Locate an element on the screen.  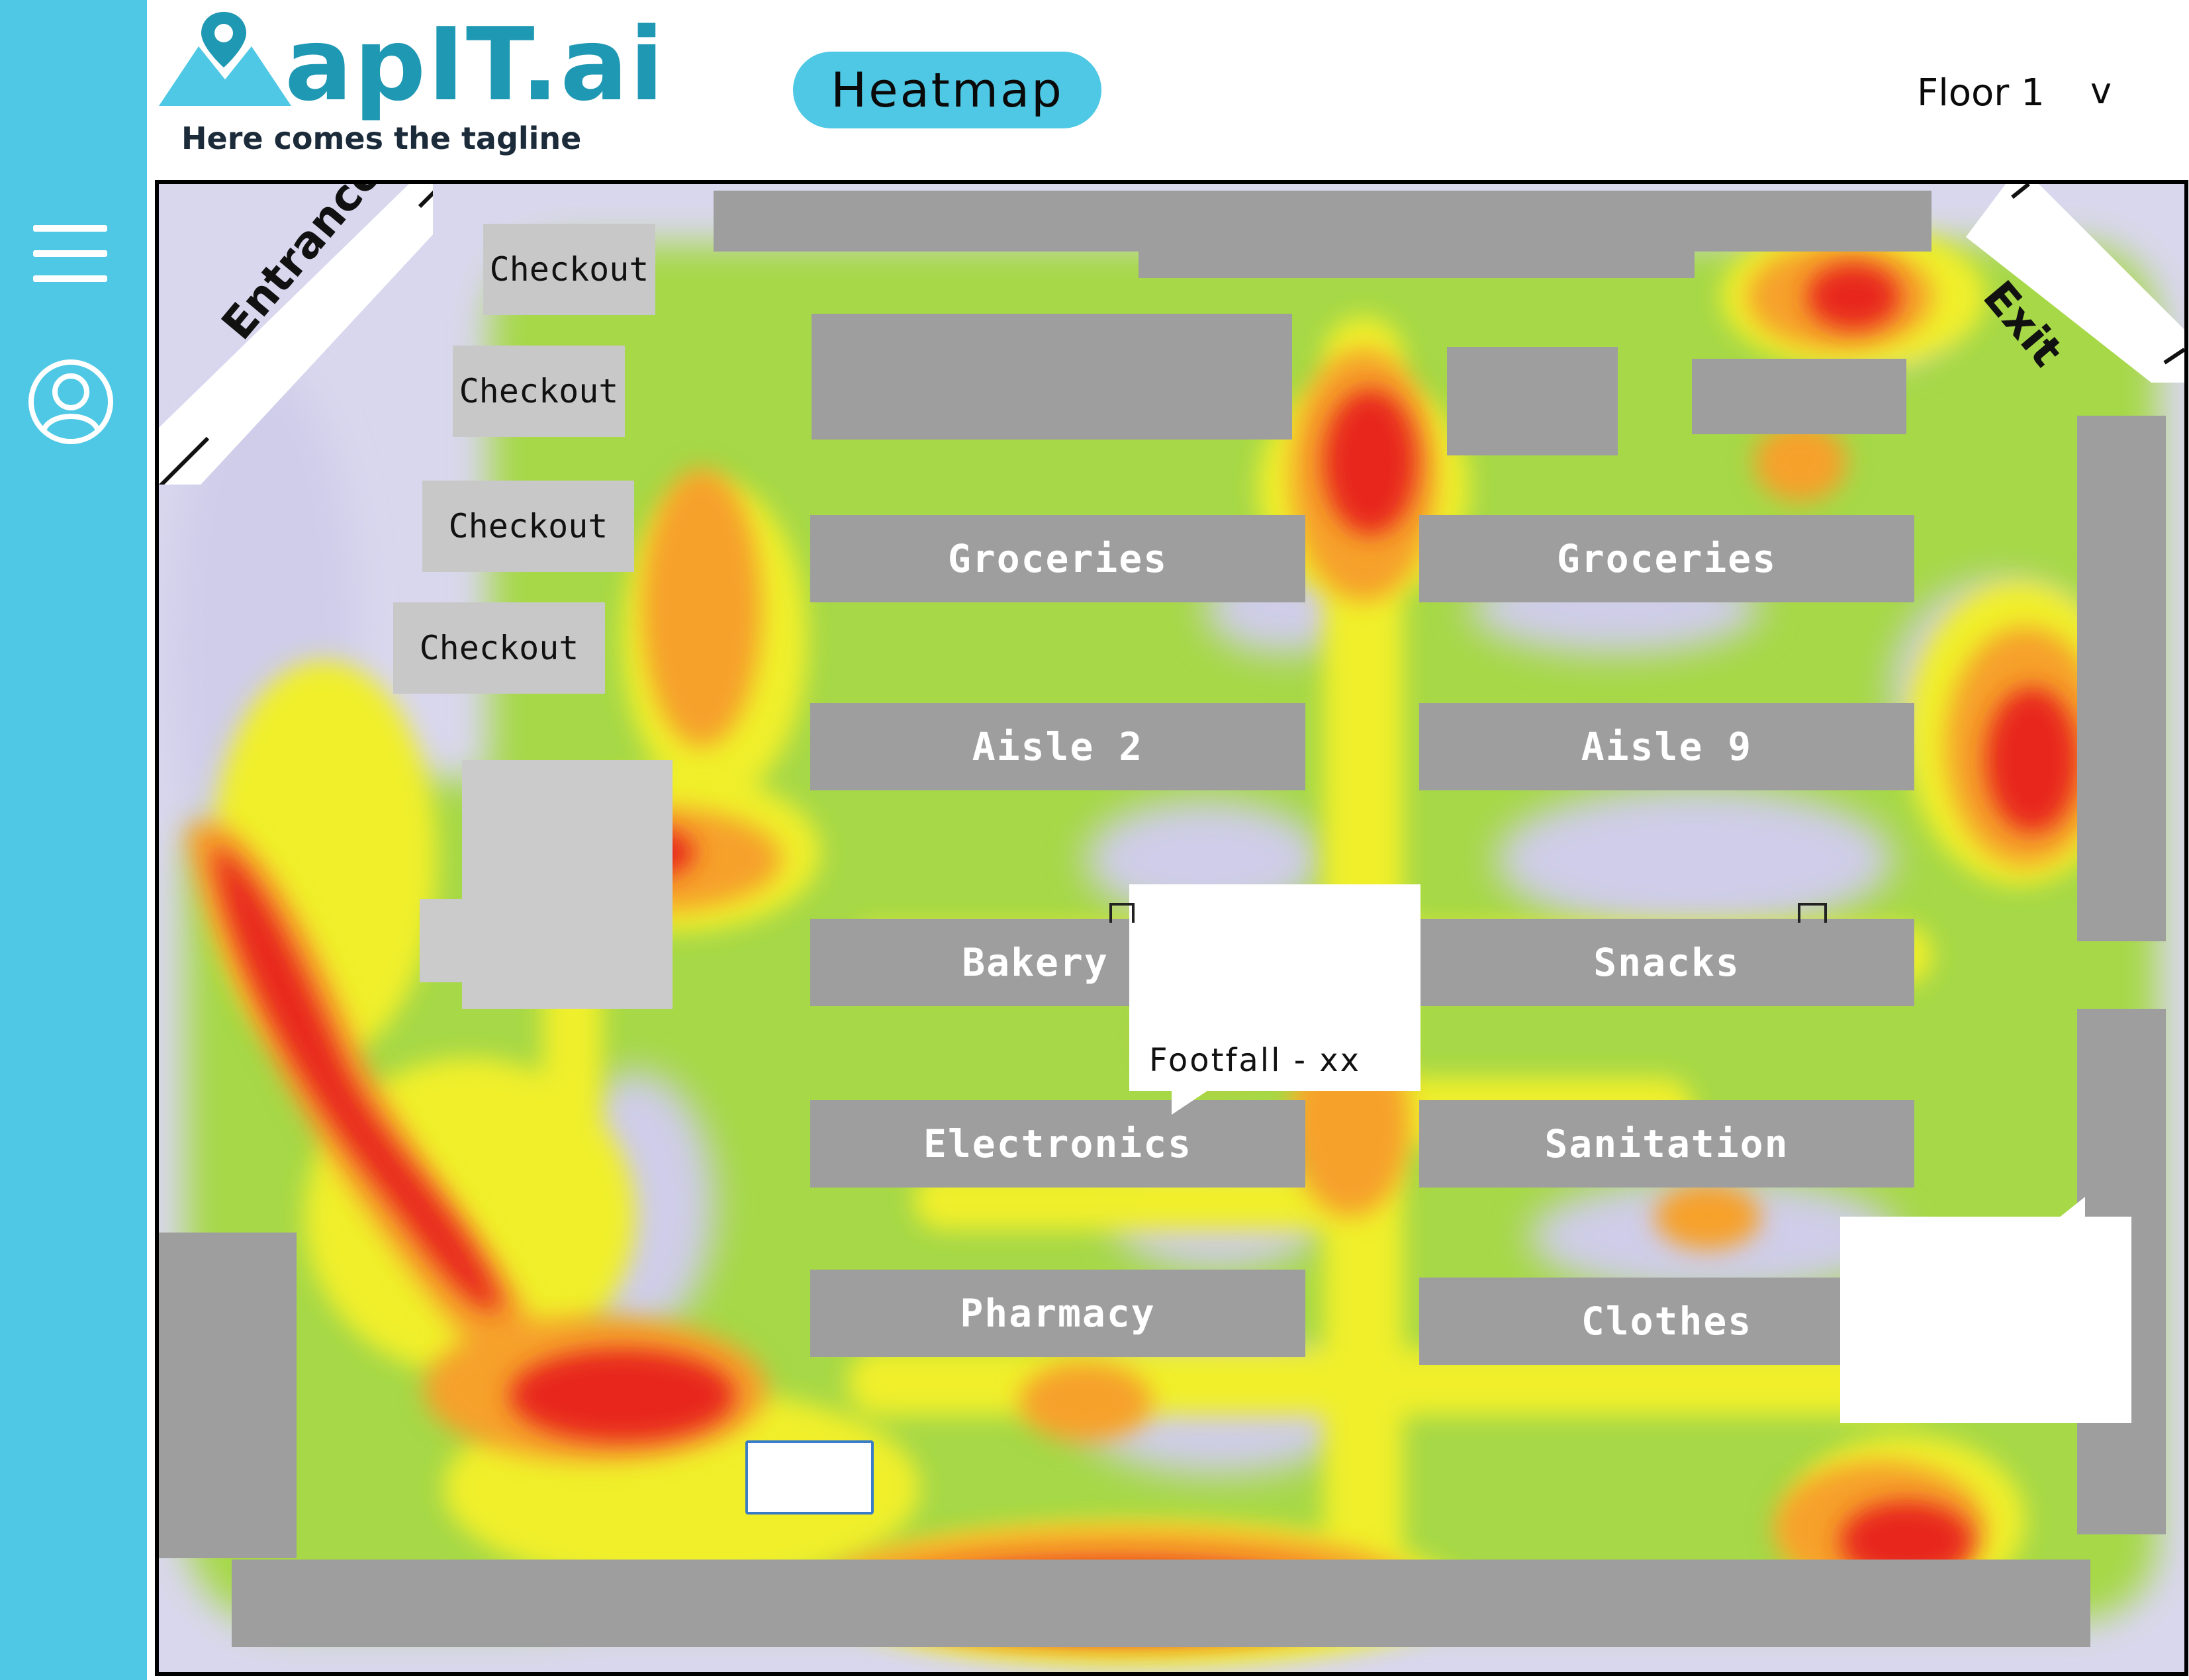
display-block-top-mid is located at coordinates (1532, 401).